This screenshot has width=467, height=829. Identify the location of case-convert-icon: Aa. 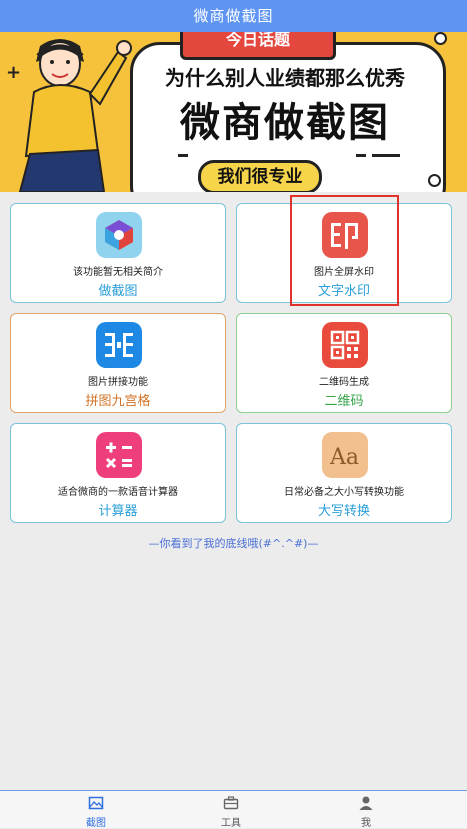
(345, 455).